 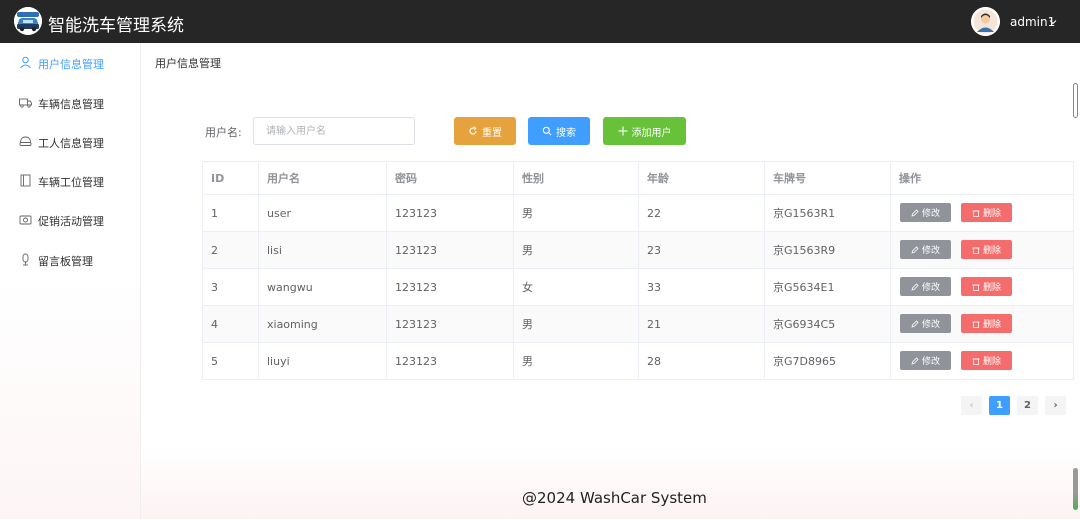 What do you see at coordinates (323, 361) in the screenshot?
I see `cell-username: liuyi` at bounding box center [323, 361].